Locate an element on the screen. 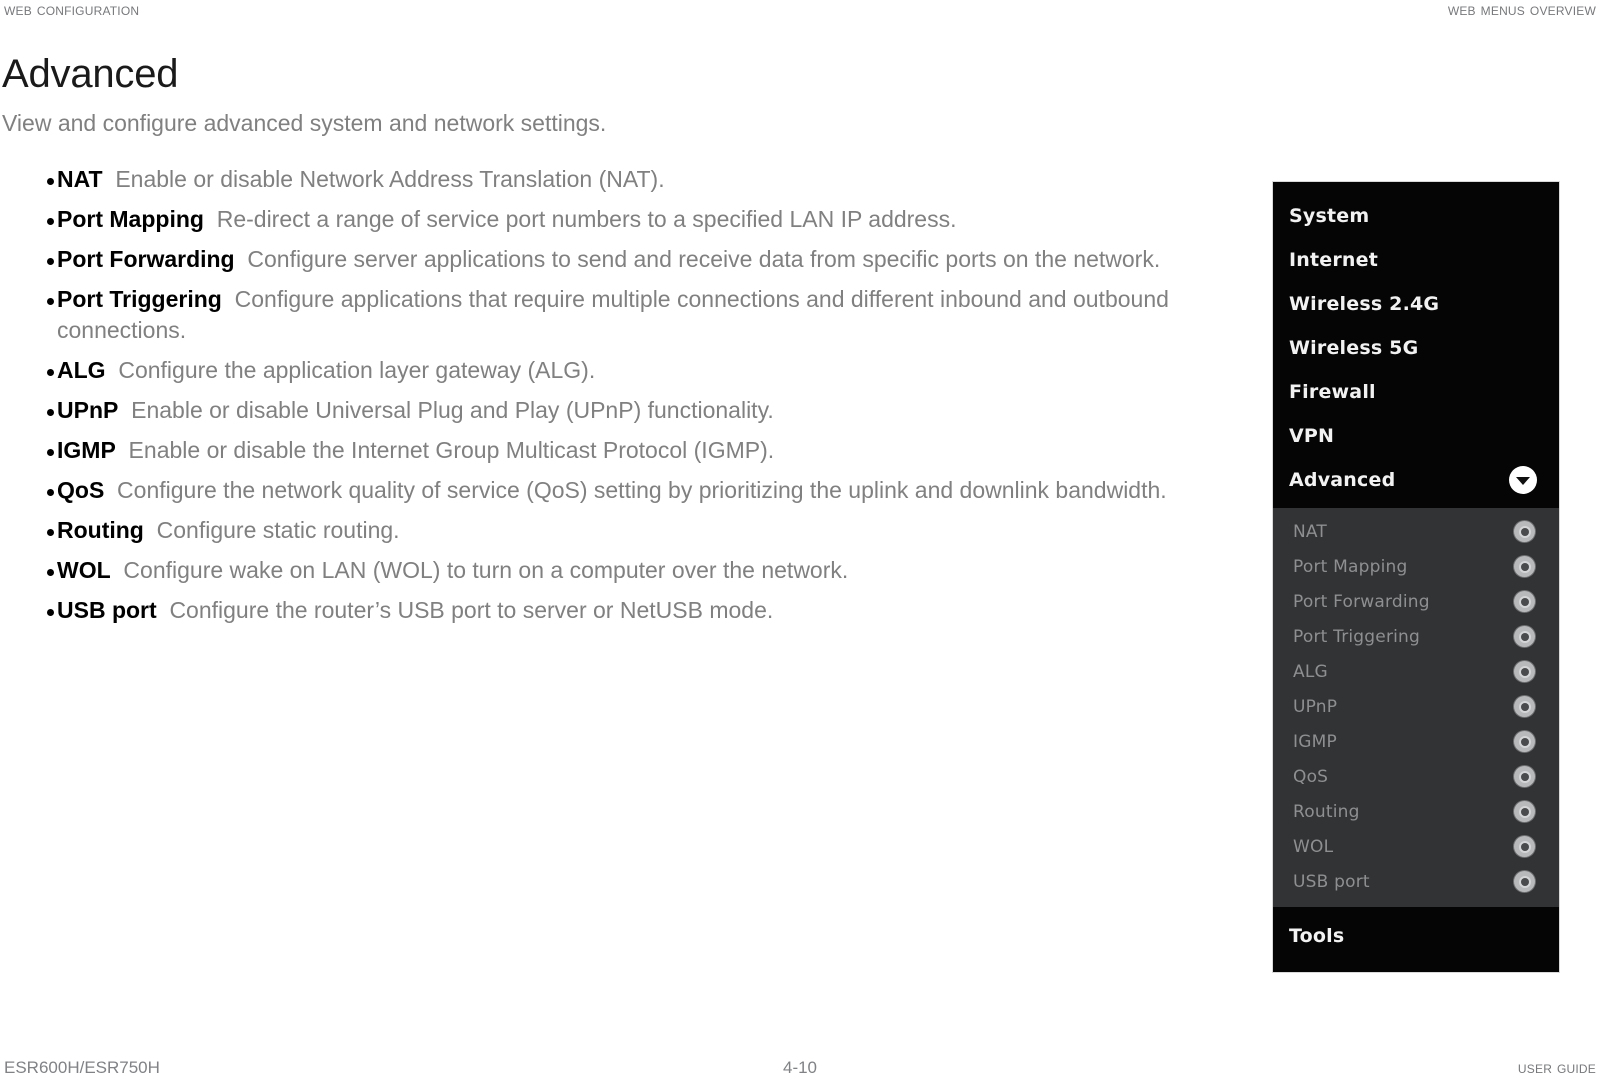 The width and height of the screenshot is (1600, 1091). submenu-item-port-forwarding: Port Forwarding is located at coordinates (1416, 601).